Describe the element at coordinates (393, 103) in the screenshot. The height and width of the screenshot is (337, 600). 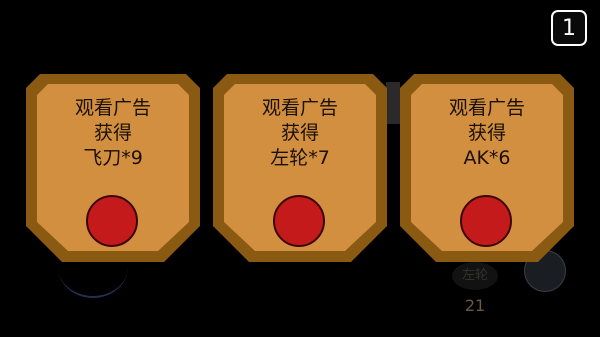
I see `background-pillar` at that location.